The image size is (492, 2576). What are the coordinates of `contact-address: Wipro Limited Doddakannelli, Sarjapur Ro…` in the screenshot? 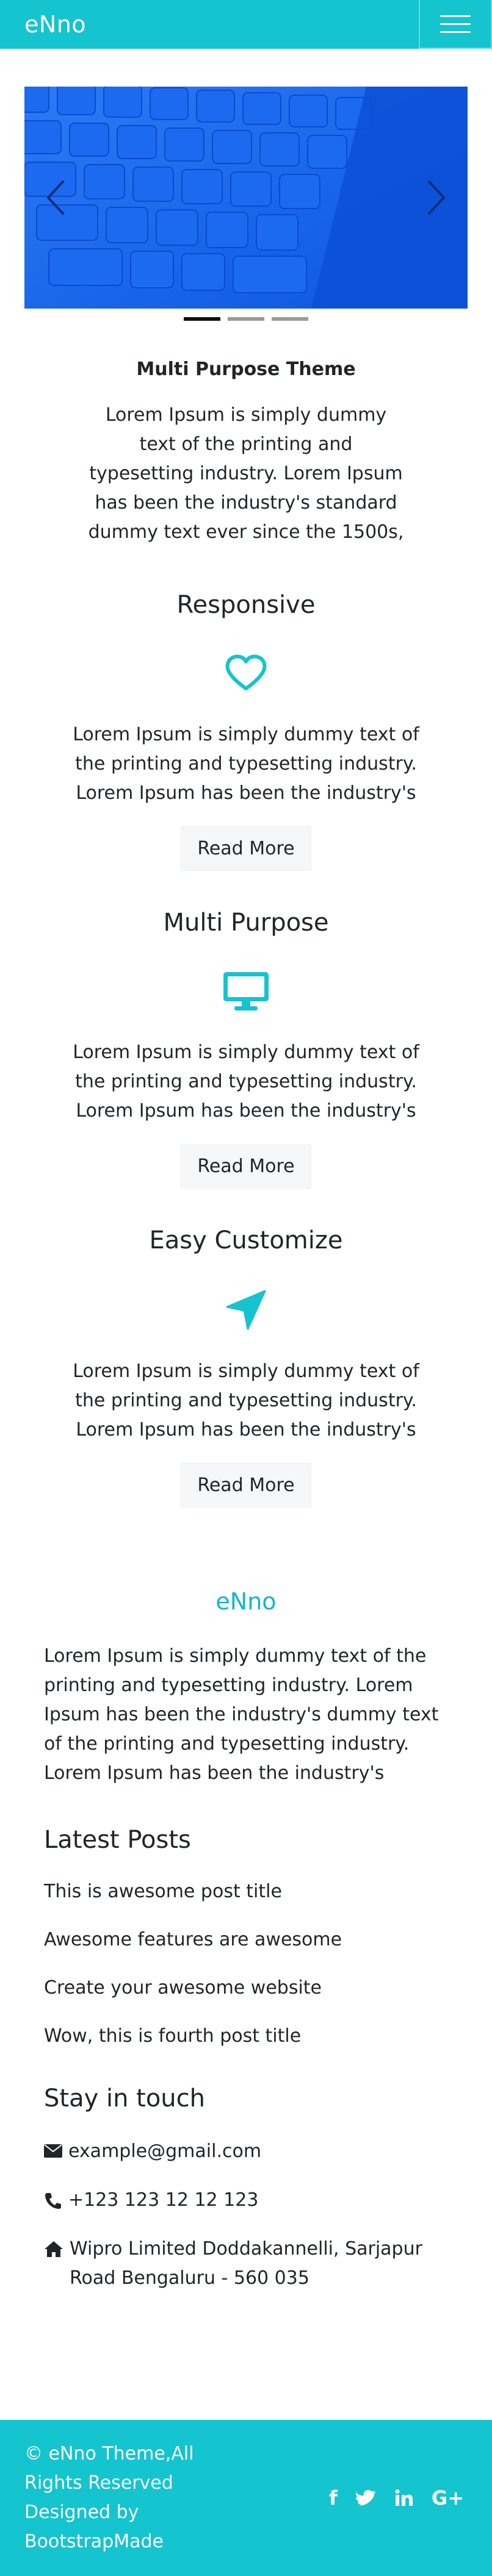 It's located at (246, 2263).